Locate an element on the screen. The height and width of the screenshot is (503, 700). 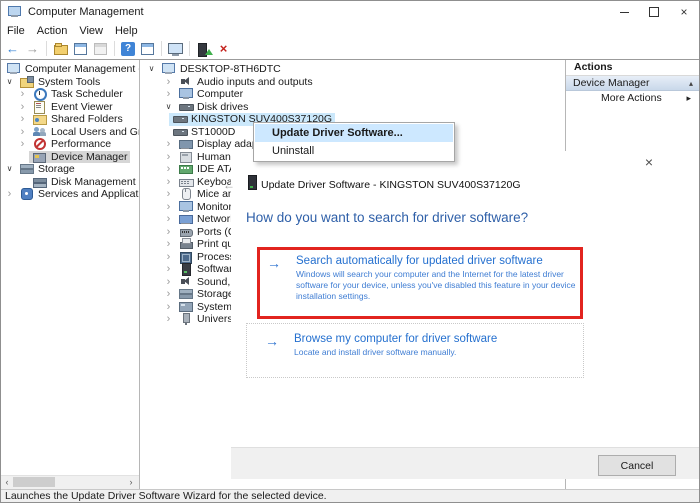
tree-item-disk-management: Disk Management is located at coordinates (70, 182).